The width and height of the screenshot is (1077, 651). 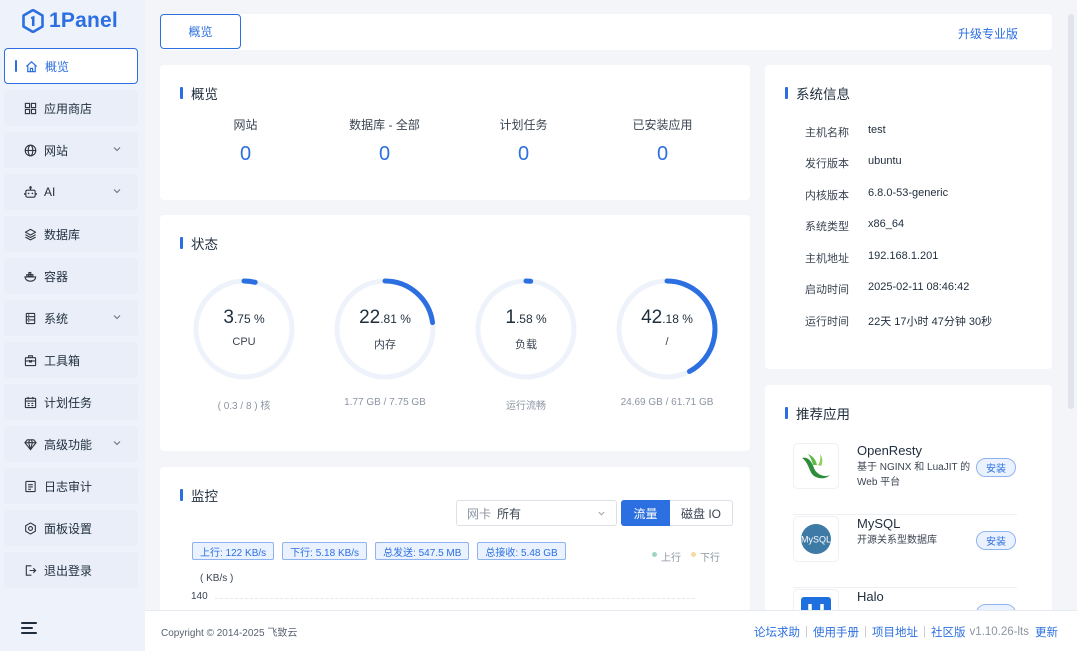 What do you see at coordinates (117, 443) in the screenshot?
I see `chevron-down-icon` at bounding box center [117, 443].